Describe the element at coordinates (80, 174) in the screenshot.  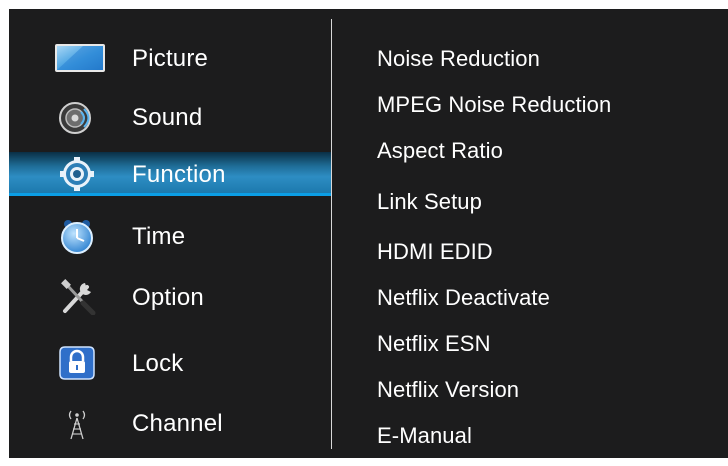
I see `gear-icon` at that location.